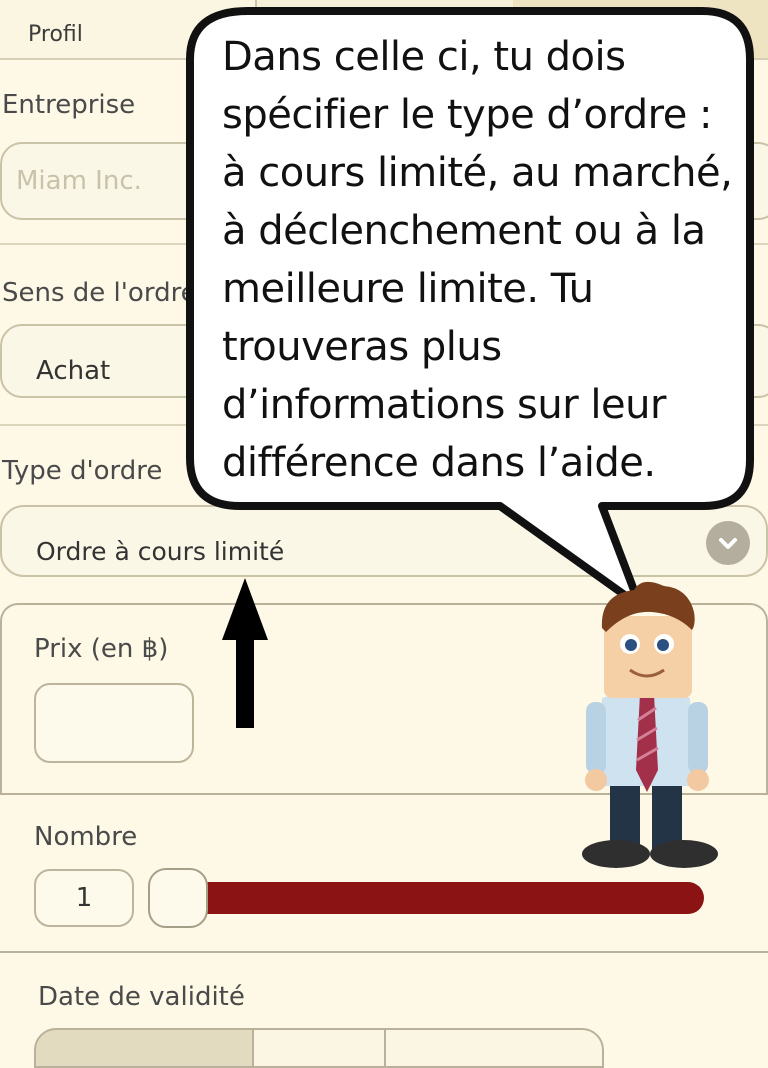 The width and height of the screenshot is (768, 1068). What do you see at coordinates (650, 724) in the screenshot?
I see `businessman-mascot-icon` at bounding box center [650, 724].